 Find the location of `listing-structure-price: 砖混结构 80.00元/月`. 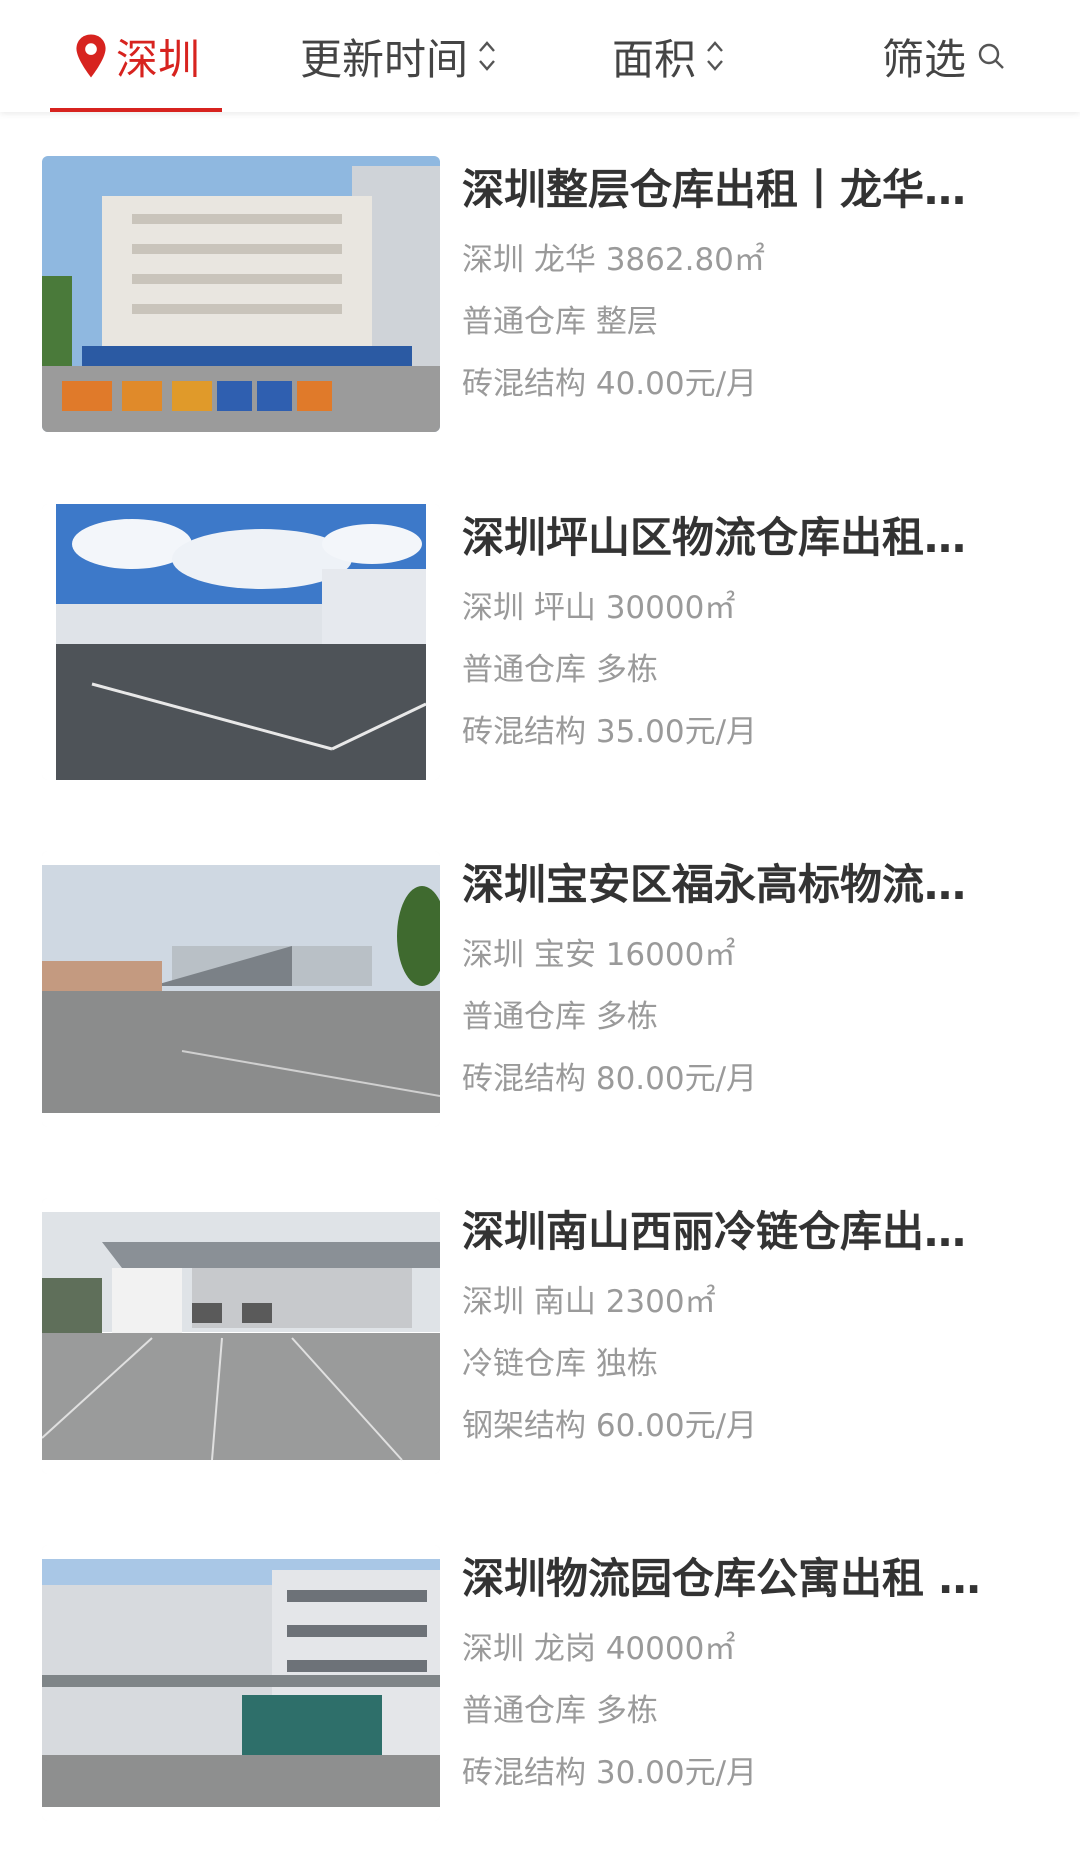

listing-structure-price: 砖混结构 80.00元/月 is located at coordinates (610, 1079).